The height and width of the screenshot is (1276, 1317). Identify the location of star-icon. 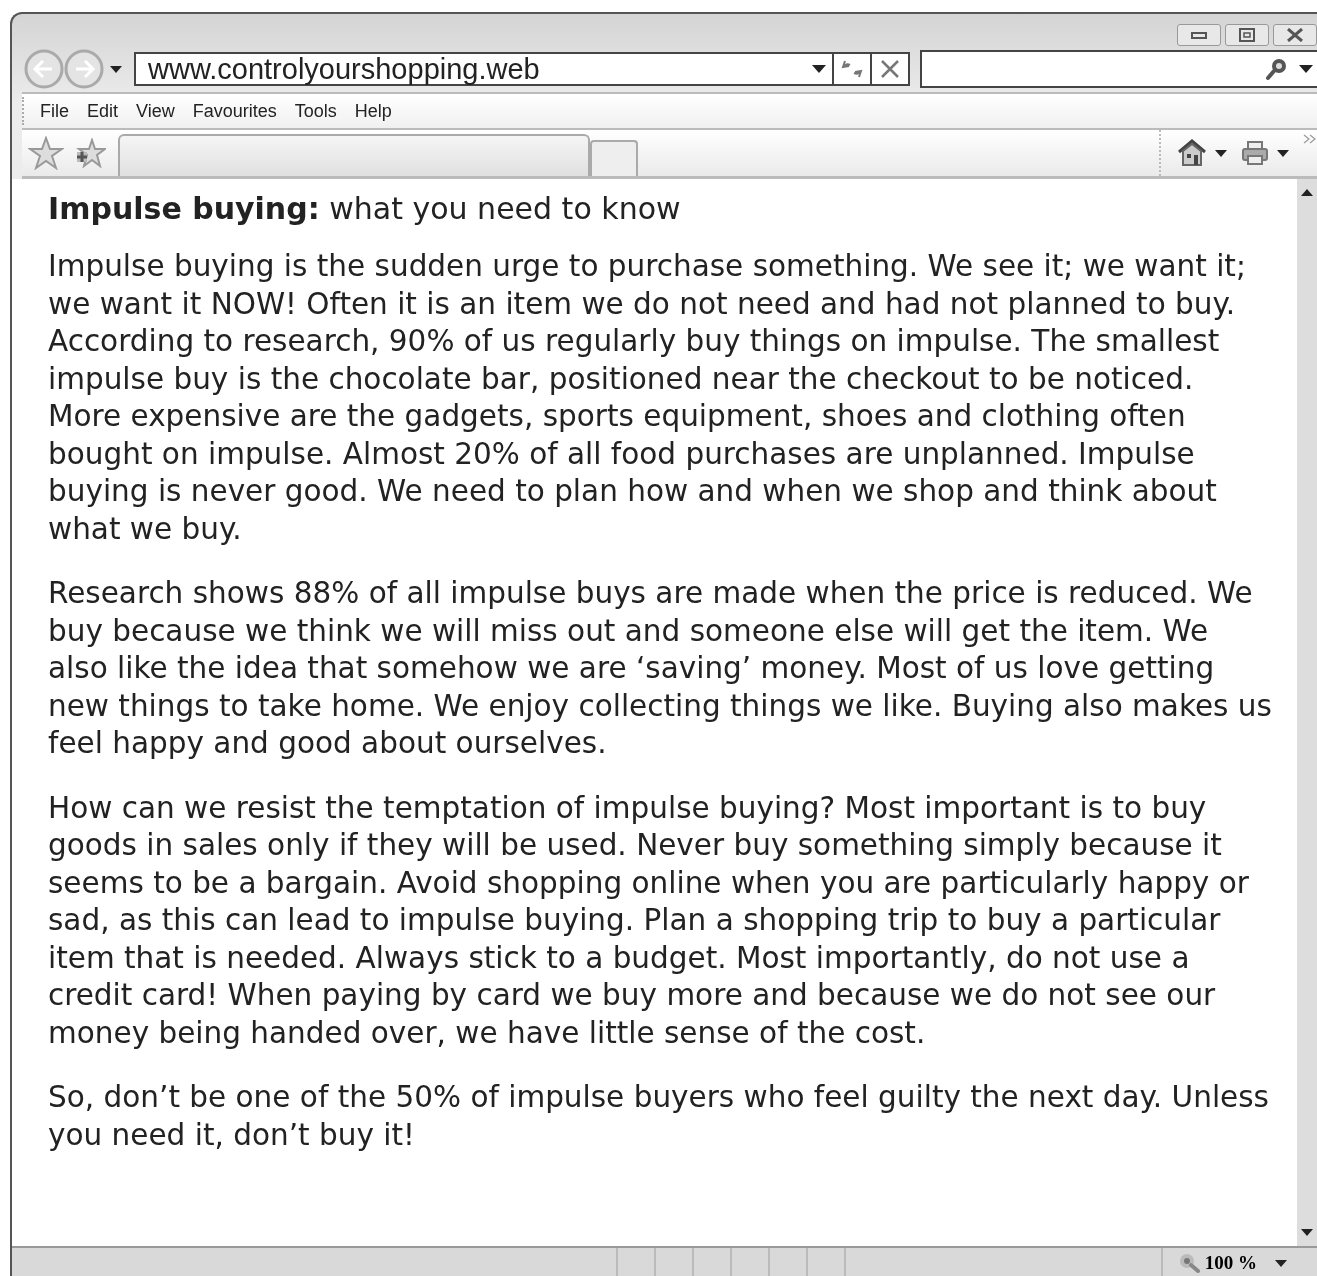
(46, 153).